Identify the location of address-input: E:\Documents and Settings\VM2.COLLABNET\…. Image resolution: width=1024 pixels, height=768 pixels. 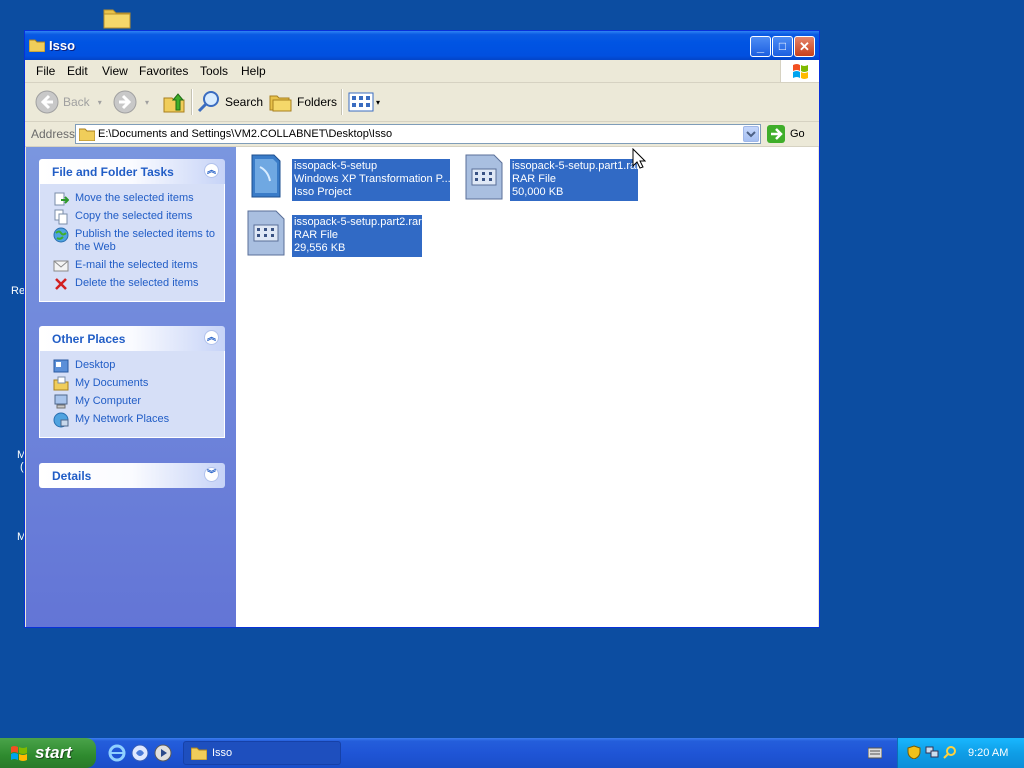
(418, 134).